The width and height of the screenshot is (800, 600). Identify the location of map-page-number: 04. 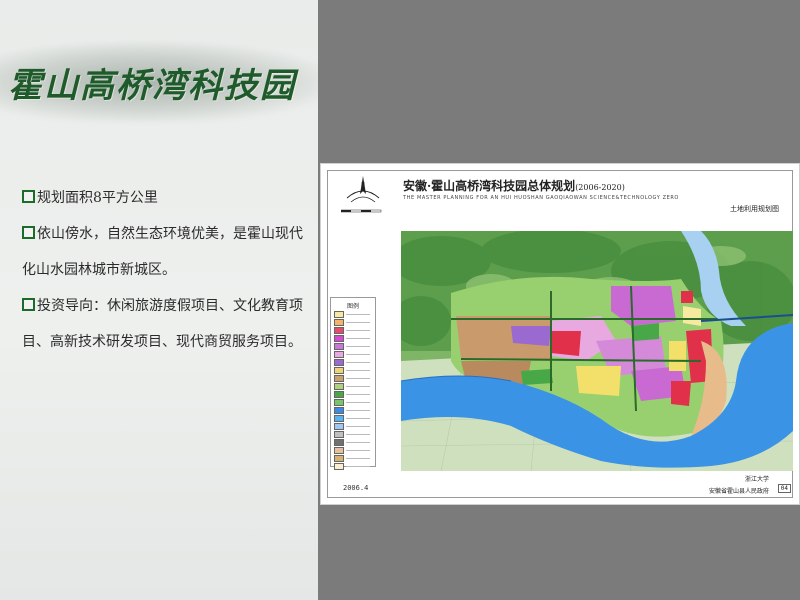
(784, 488).